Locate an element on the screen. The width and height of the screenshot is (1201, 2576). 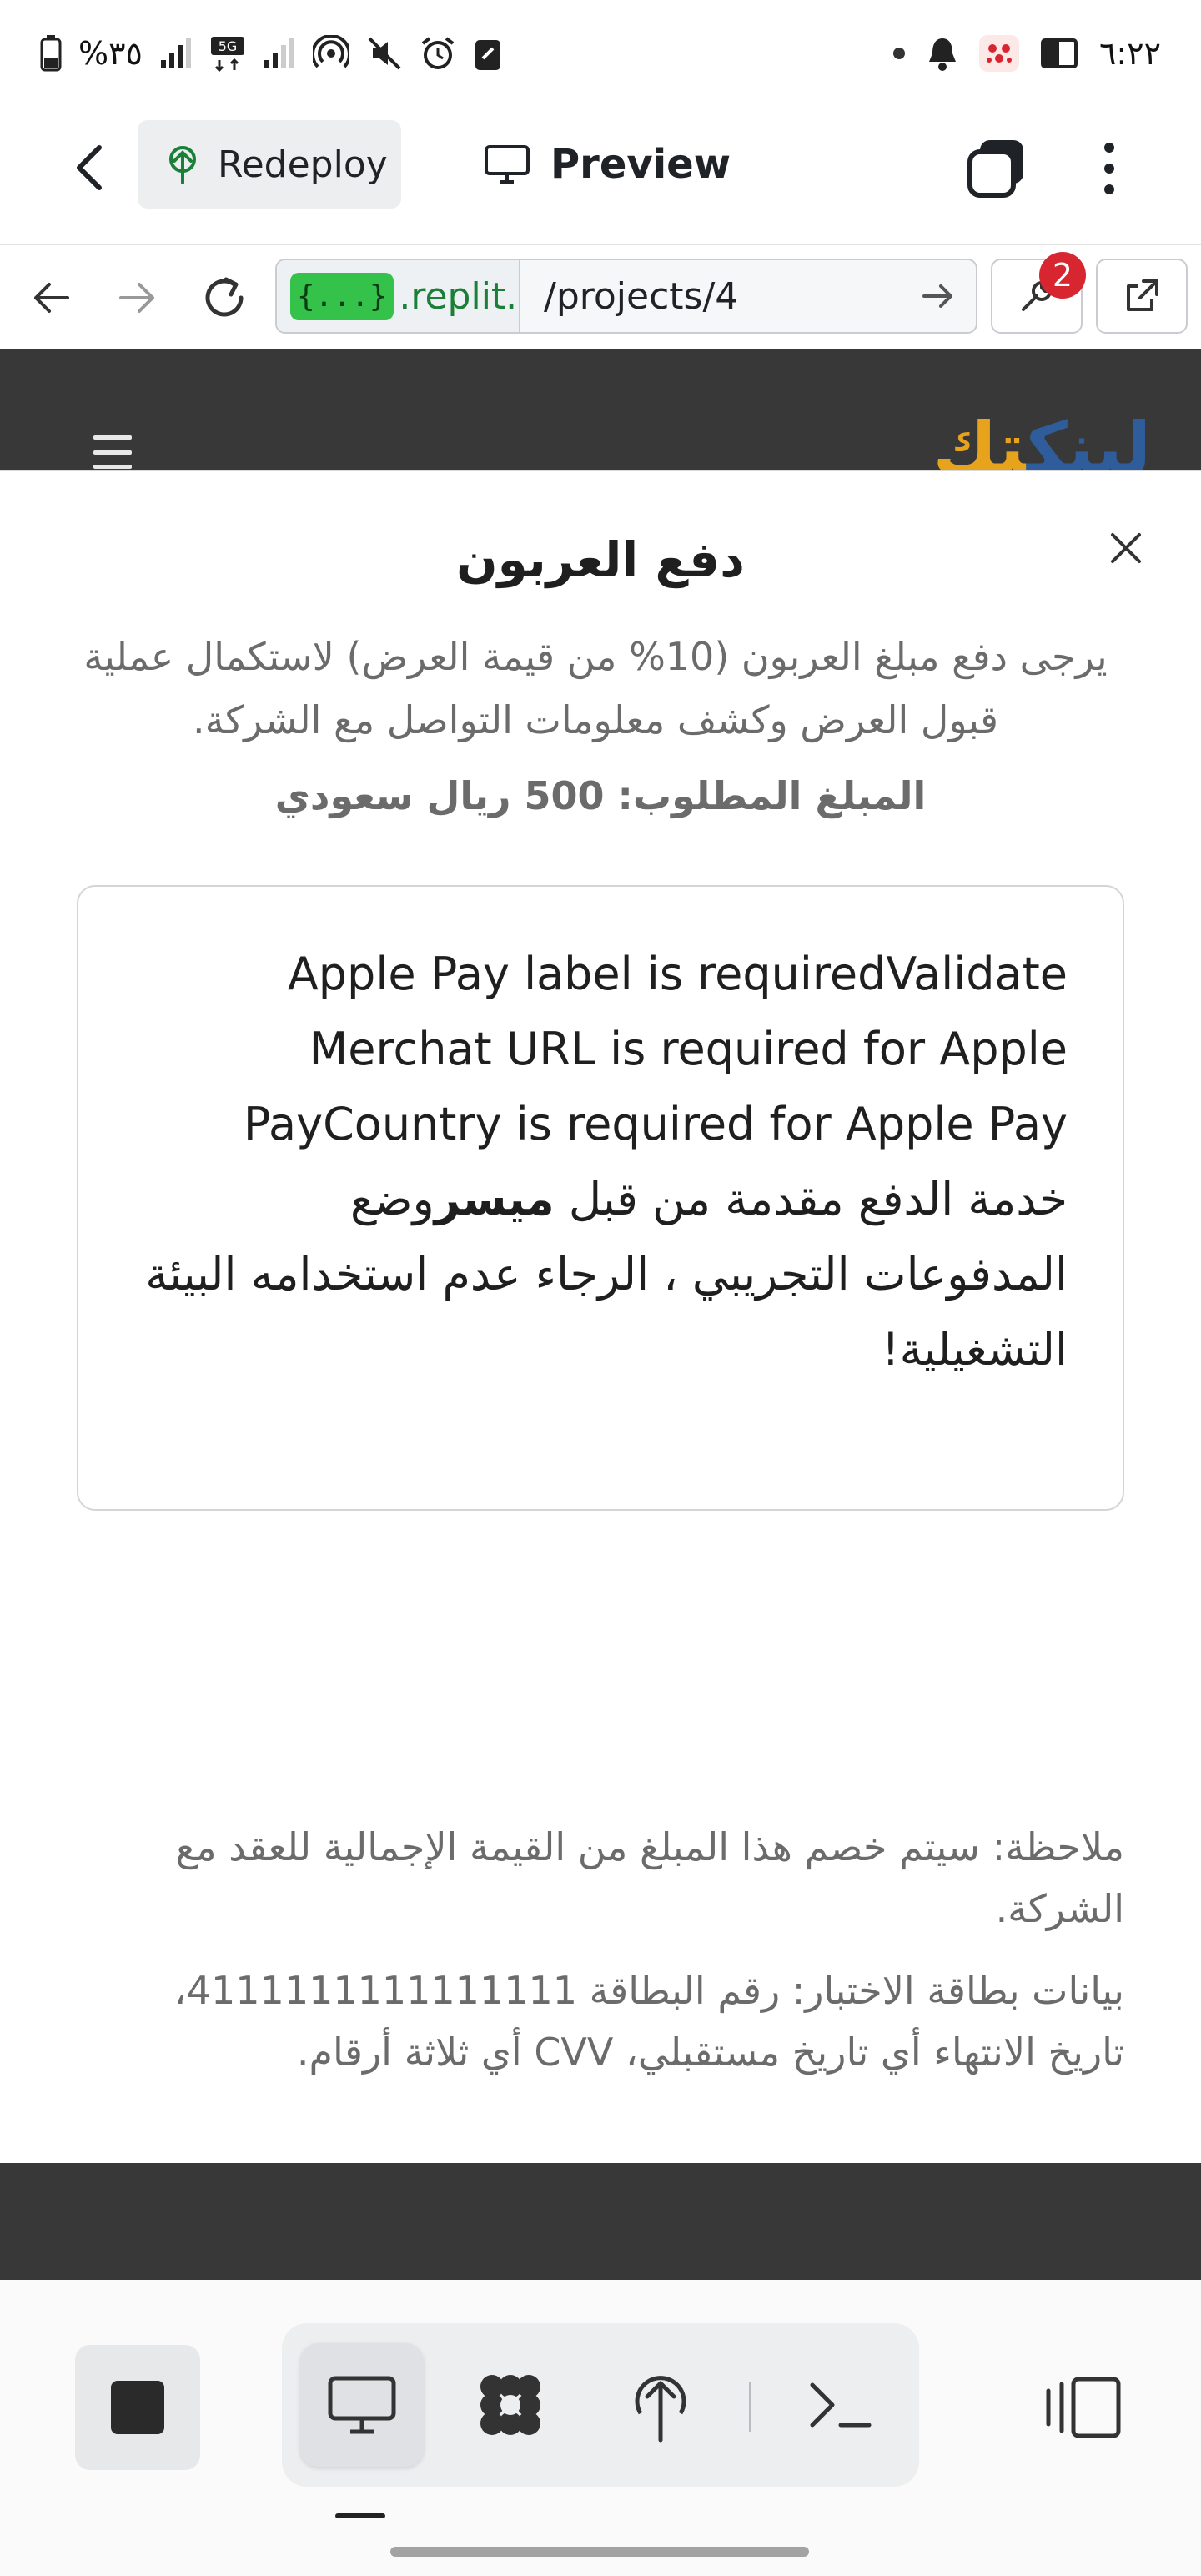
arrow-left-icon is located at coordinates (52, 298).